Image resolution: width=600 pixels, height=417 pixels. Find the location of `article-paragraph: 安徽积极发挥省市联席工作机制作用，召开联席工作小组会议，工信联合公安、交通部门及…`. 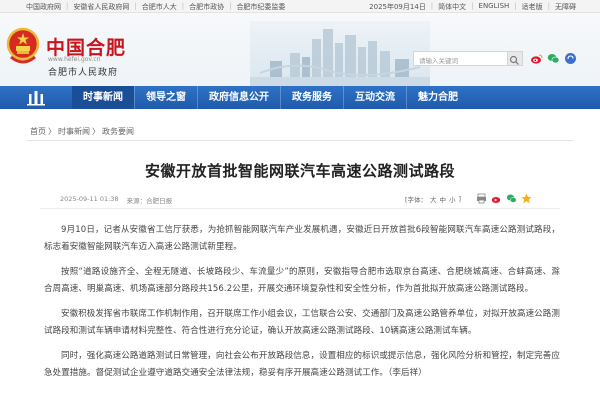

article-paragraph: 安徽积极发挥省市联席工作机制作用，召开联席工作小组会议，工信联合公安、交通部门及… is located at coordinates (302, 322).